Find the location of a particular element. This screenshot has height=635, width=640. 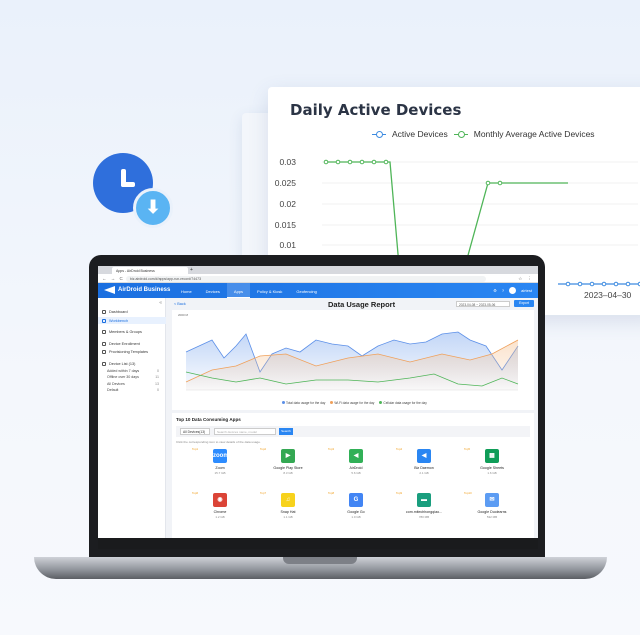

app-rank-badge: Top6 is located at coordinates (195, 493).